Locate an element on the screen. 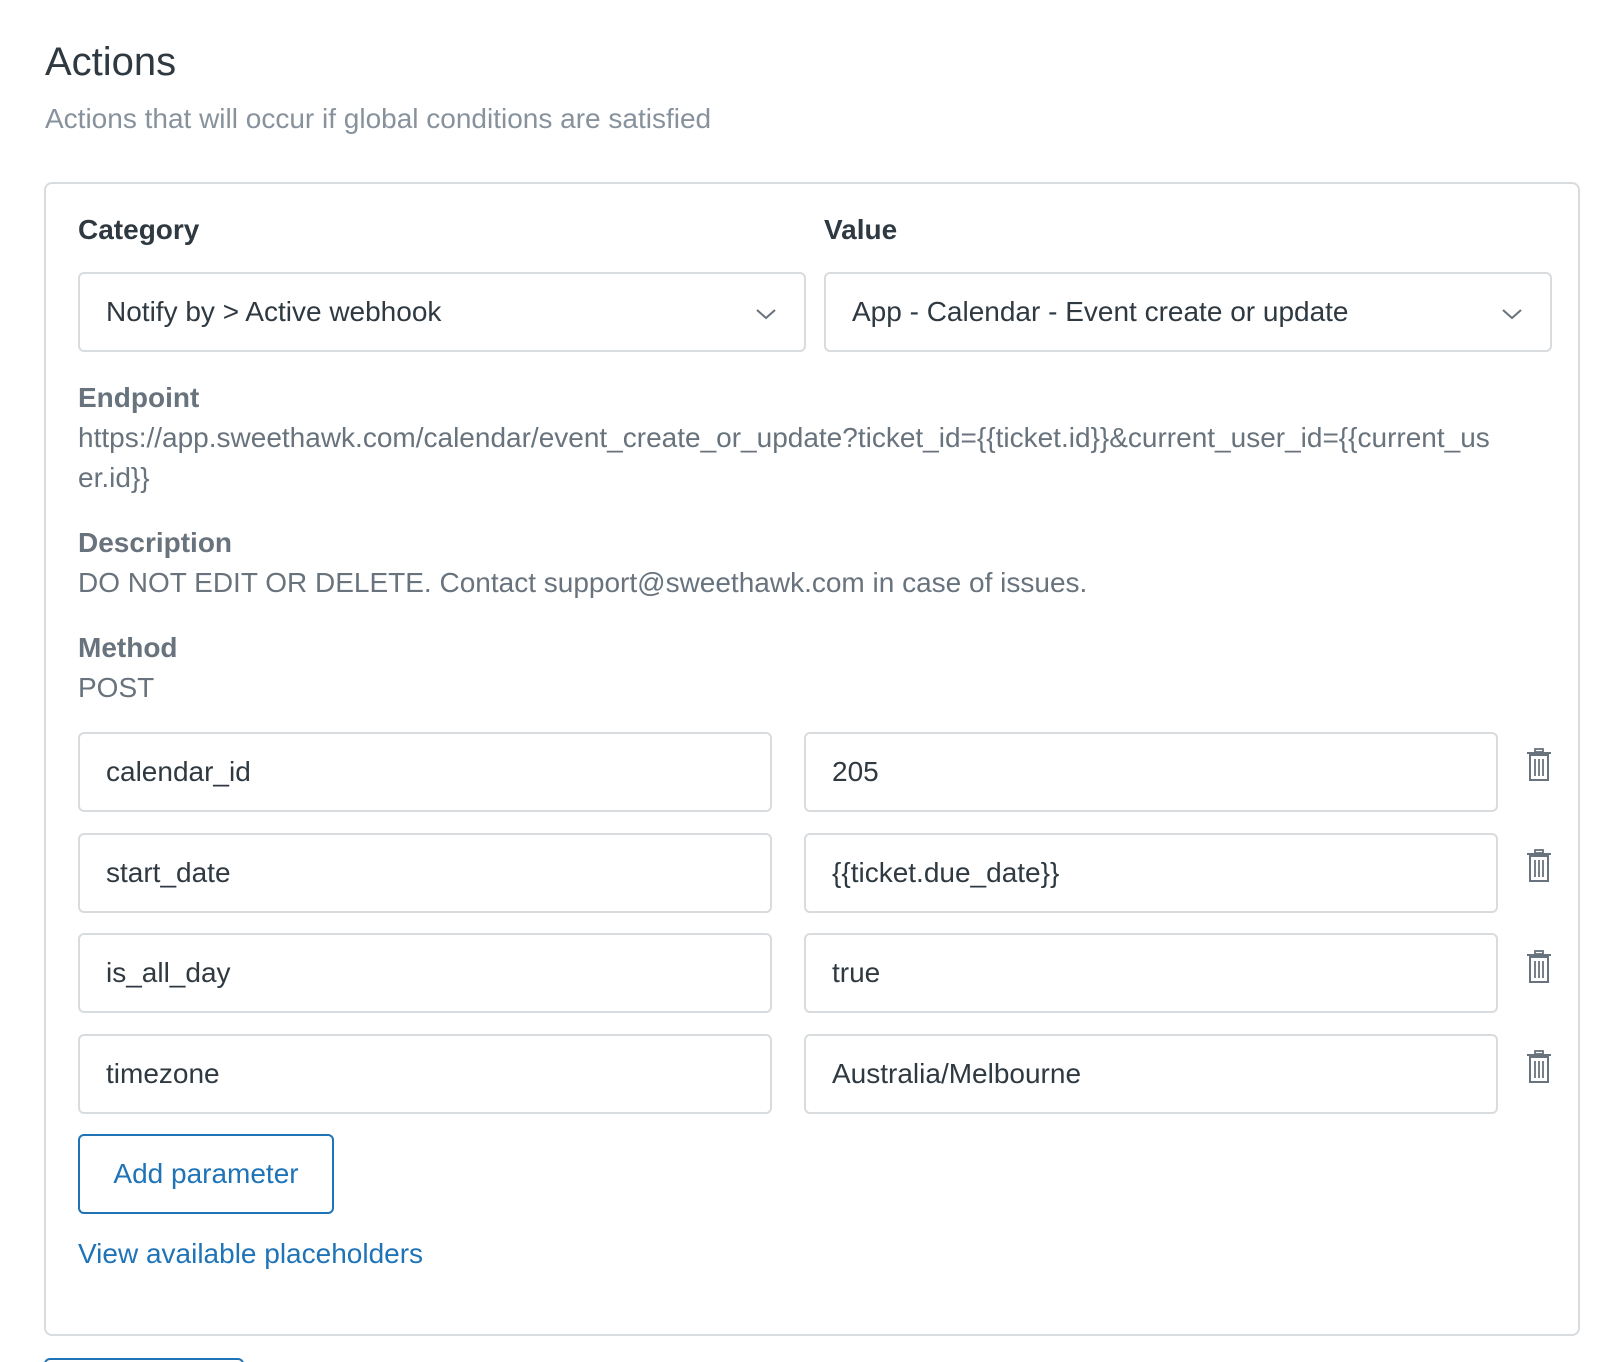  method-value: POST is located at coordinates (116, 687).